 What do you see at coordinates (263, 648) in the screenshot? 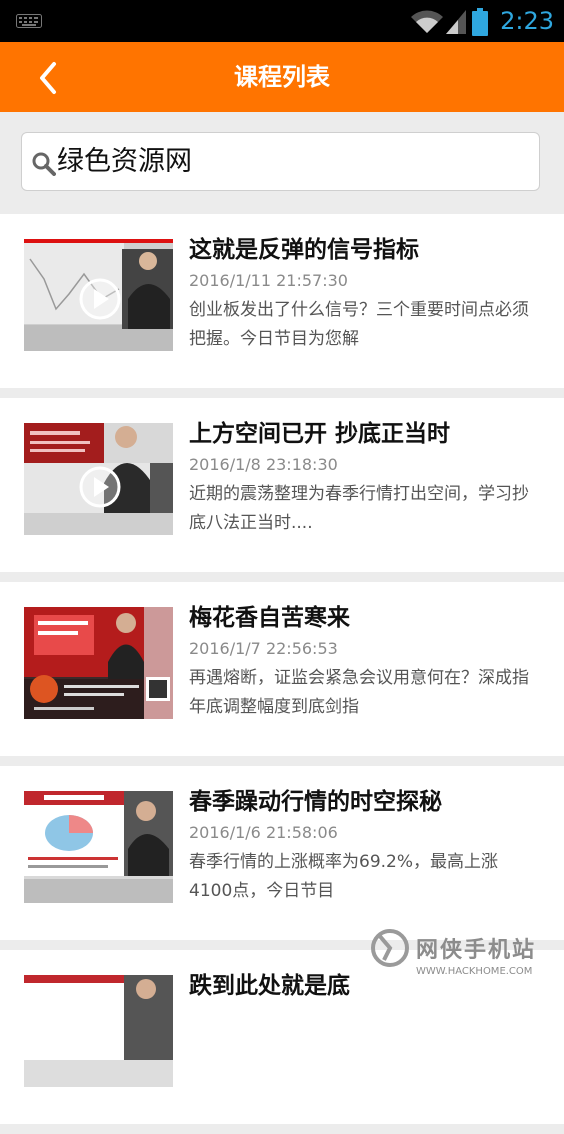
I see `course-date: 2016/1/7 22:56:53` at bounding box center [263, 648].